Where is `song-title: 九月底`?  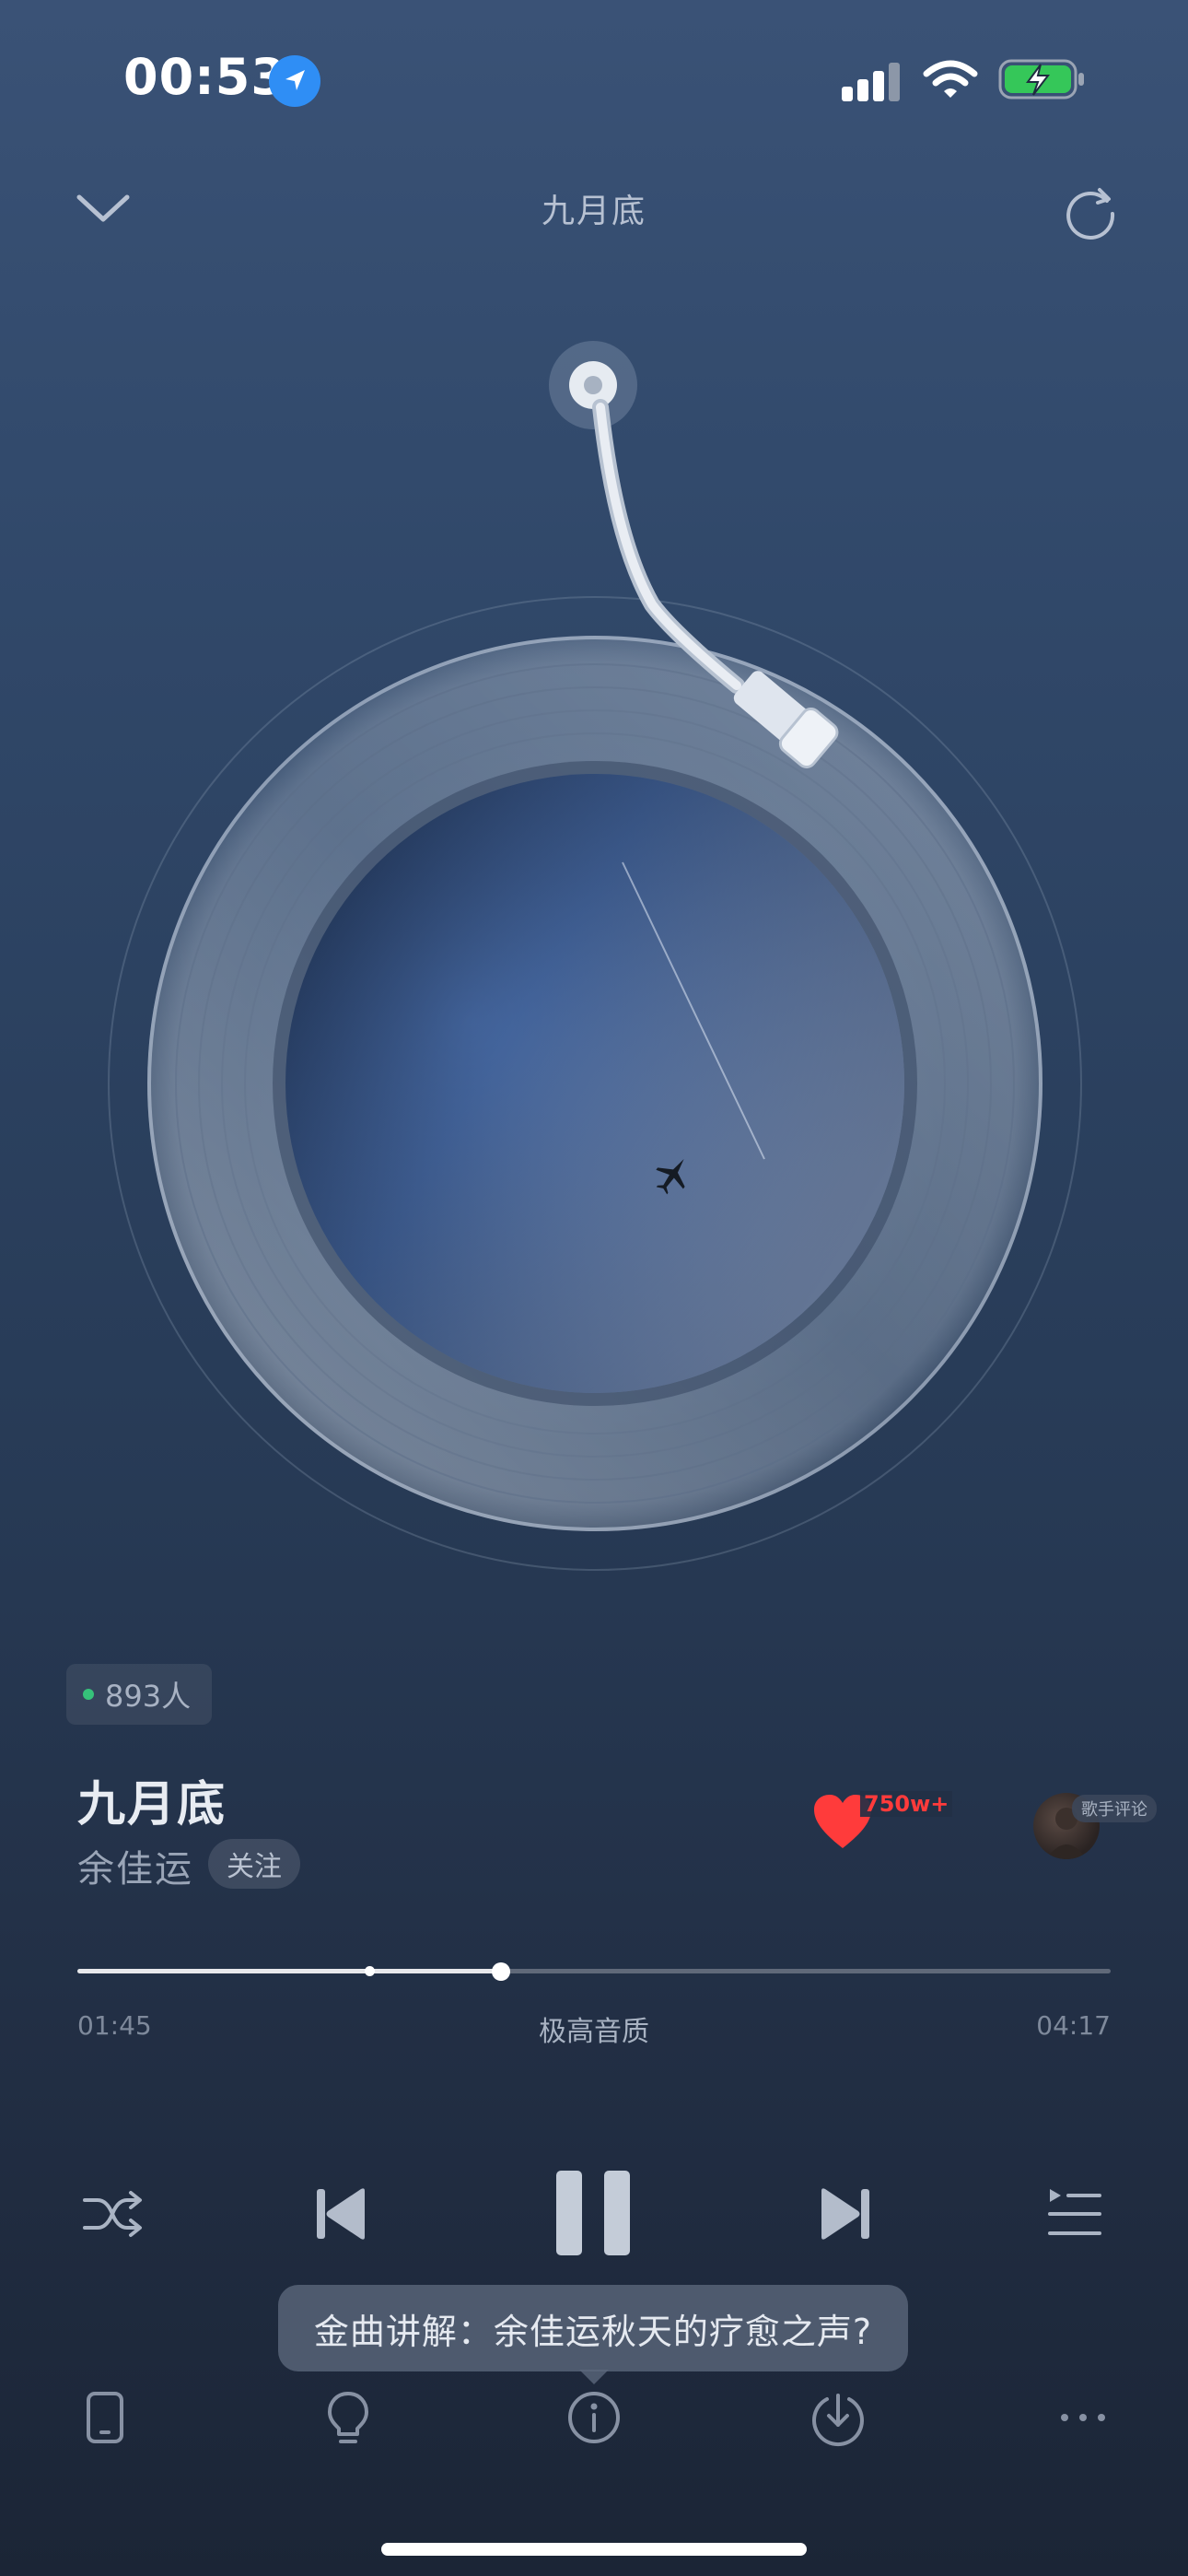 song-title: 九月底 is located at coordinates (152, 1804).